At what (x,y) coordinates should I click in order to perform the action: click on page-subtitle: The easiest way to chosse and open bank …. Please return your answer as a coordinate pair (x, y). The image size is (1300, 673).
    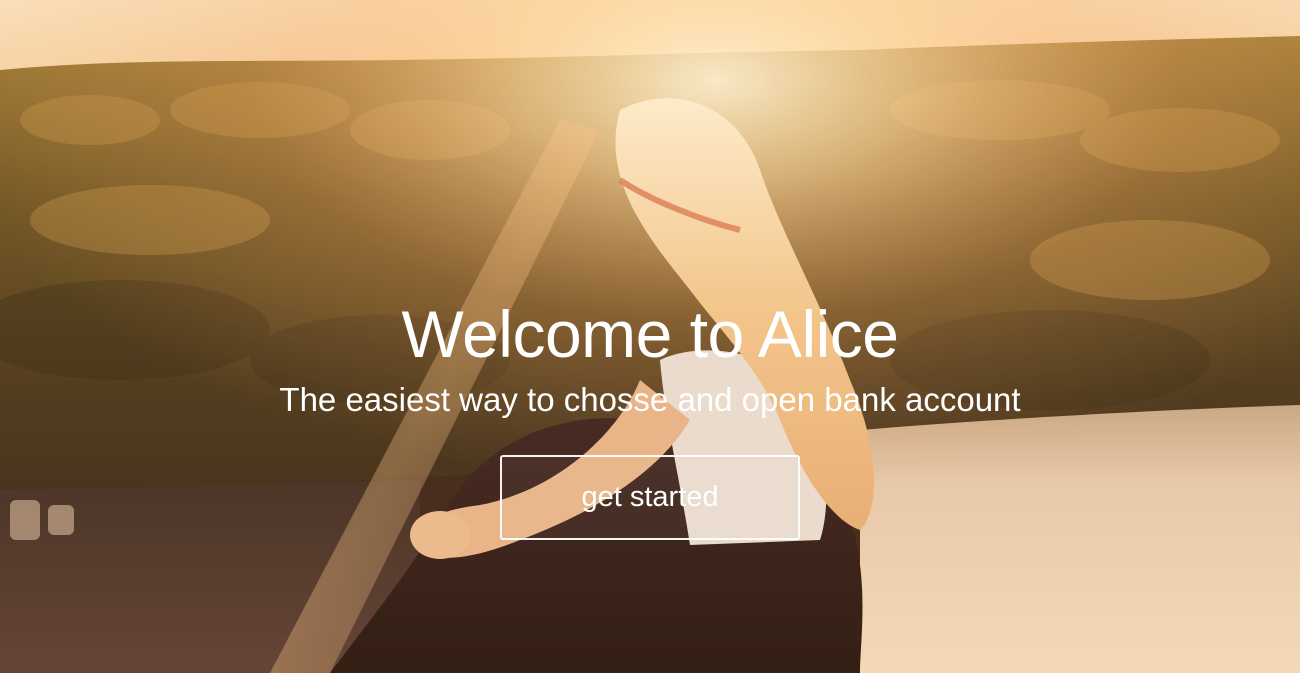
    Looking at the image, I should click on (650, 399).